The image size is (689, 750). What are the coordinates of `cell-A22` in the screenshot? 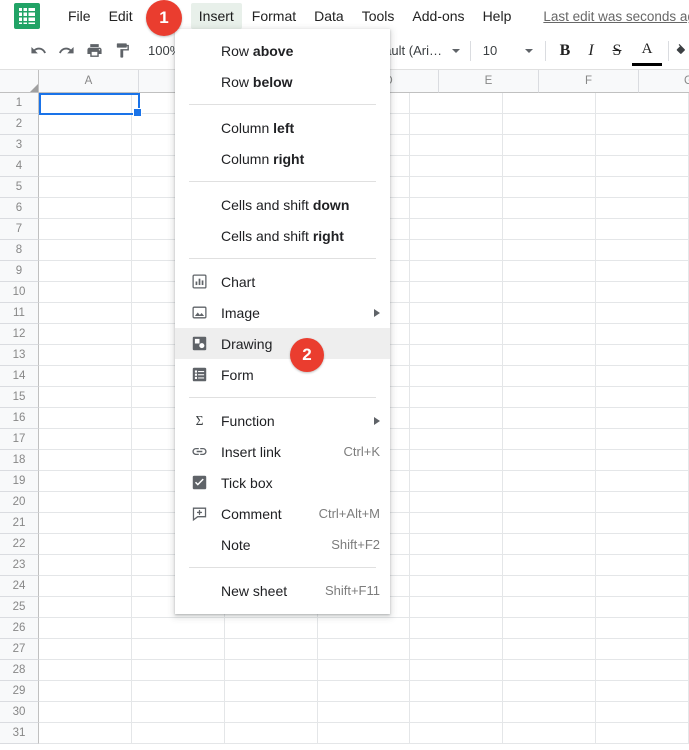 It's located at (85, 544).